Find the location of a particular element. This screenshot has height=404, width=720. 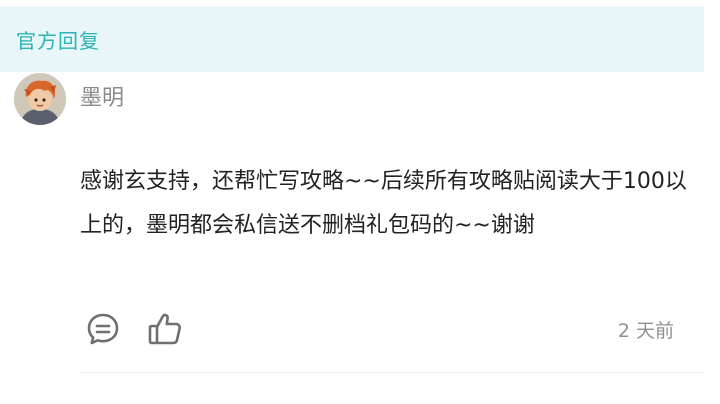

timestamp: 2 天前 is located at coordinates (645, 331).